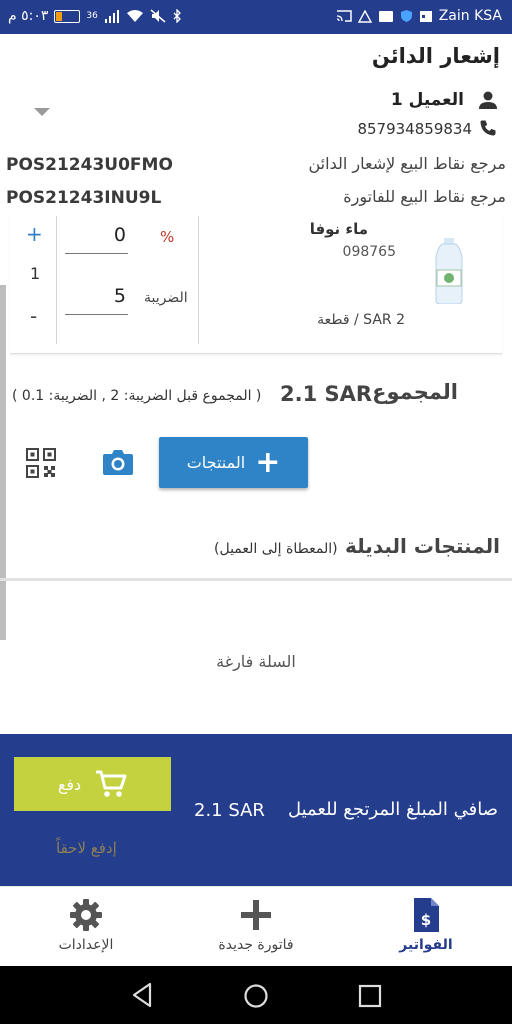 Image resolution: width=512 pixels, height=1024 pixels. Describe the element at coordinates (414, 129) in the screenshot. I see `customer-phone: 857934859834` at that location.